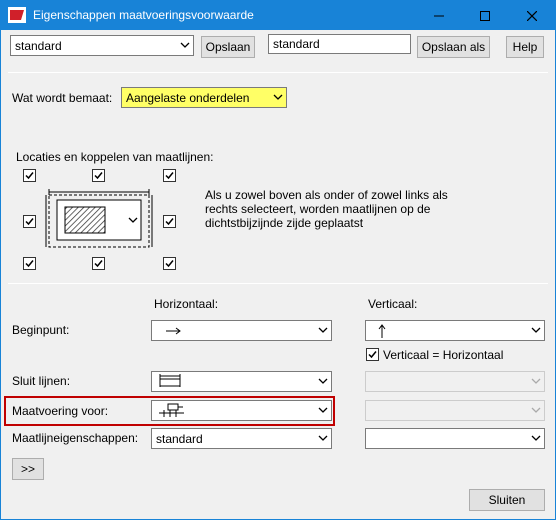 This screenshot has width=556, height=520. What do you see at coordinates (393, 304) in the screenshot?
I see `vertical-header: Verticaal:` at bounding box center [393, 304].